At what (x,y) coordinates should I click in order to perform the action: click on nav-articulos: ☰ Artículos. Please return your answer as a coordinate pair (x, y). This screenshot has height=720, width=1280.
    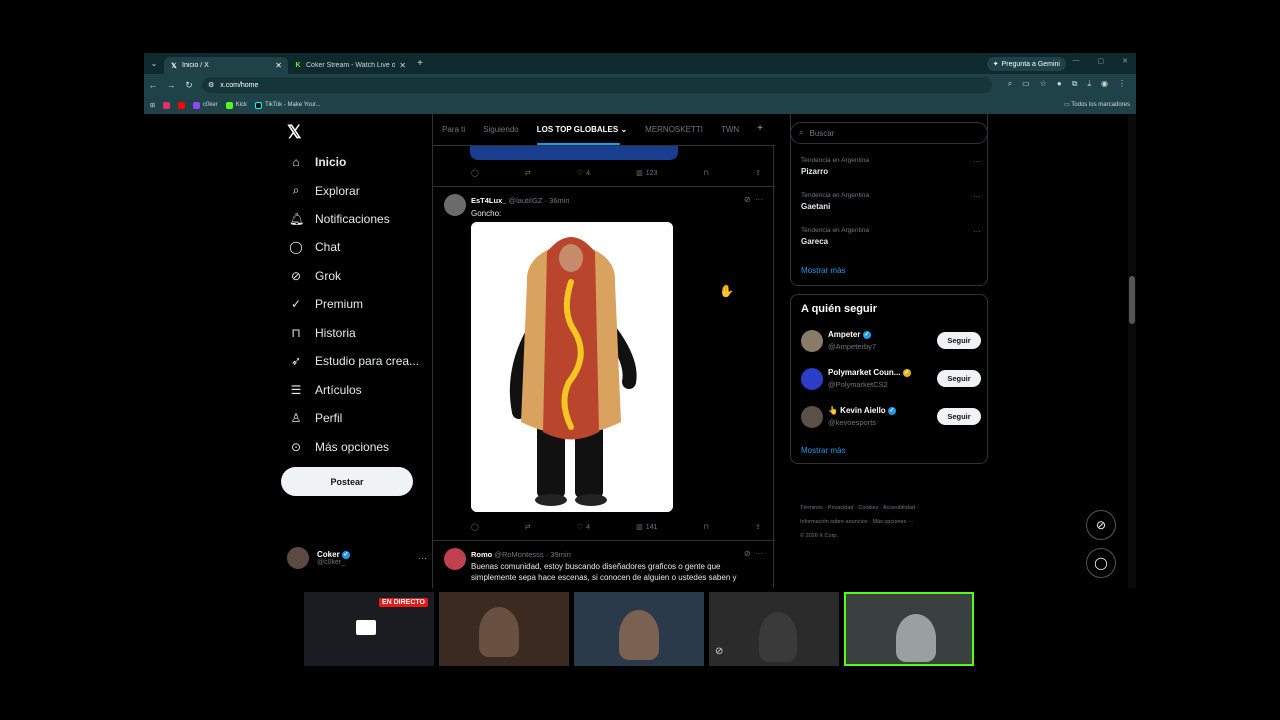
    Looking at the image, I should click on (325, 390).